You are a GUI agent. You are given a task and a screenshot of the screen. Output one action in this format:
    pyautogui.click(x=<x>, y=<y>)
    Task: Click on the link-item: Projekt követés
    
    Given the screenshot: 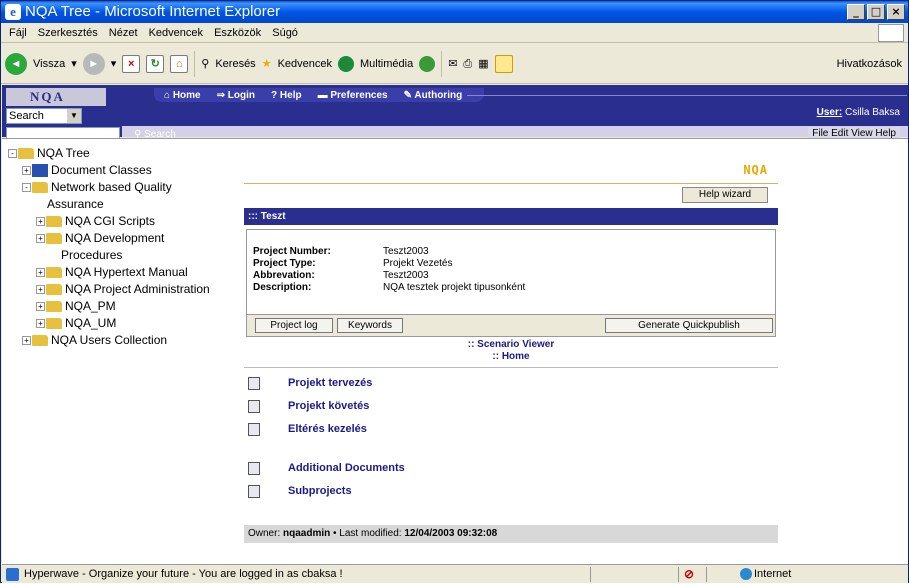 What is the action you would take?
    pyautogui.click(x=308, y=406)
    